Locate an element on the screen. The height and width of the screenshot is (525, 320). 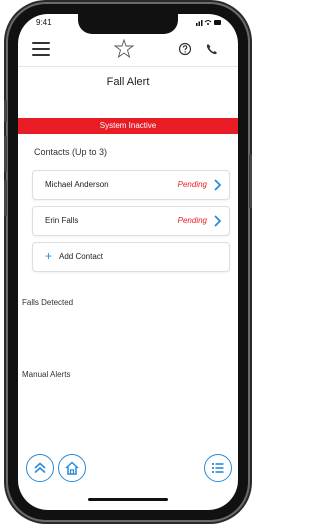
chevron-up-icon is located at coordinates (40, 468).